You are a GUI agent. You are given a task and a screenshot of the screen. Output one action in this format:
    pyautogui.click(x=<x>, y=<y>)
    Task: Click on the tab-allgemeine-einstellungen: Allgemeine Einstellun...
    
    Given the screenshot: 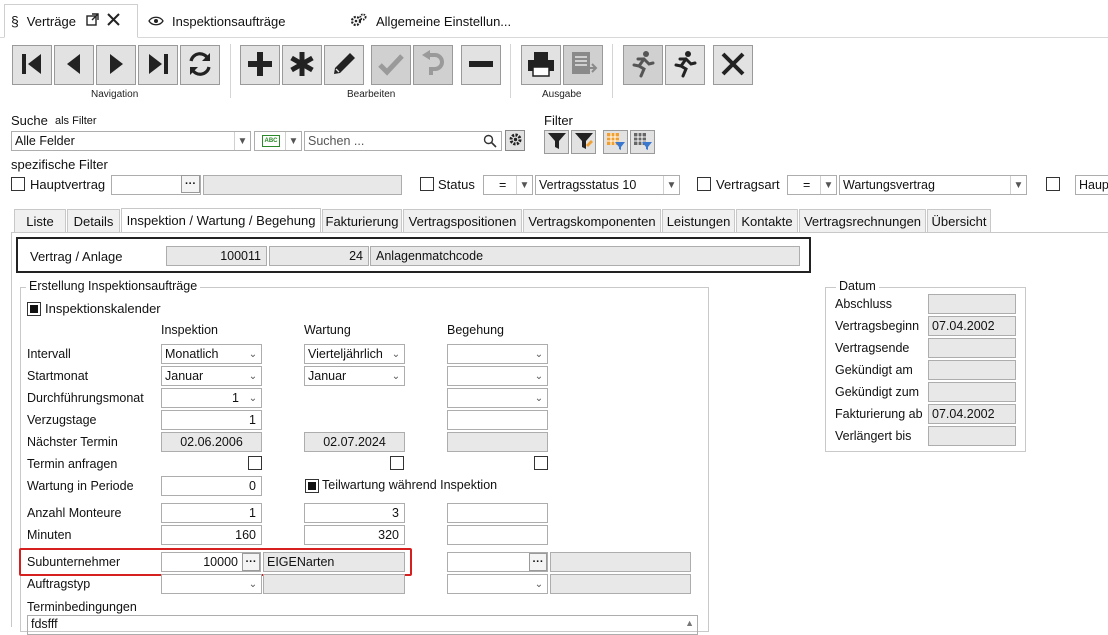 What is the action you would take?
    pyautogui.click(x=444, y=21)
    